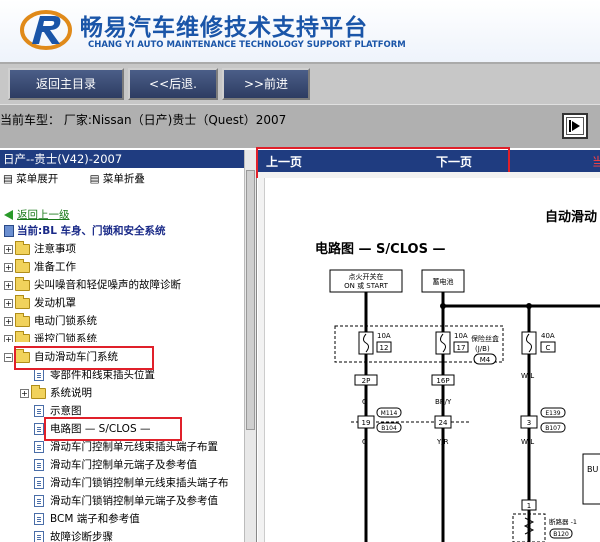 The height and width of the screenshot is (542, 600). I want to click on tree-item: 示意图, so click(58, 411).